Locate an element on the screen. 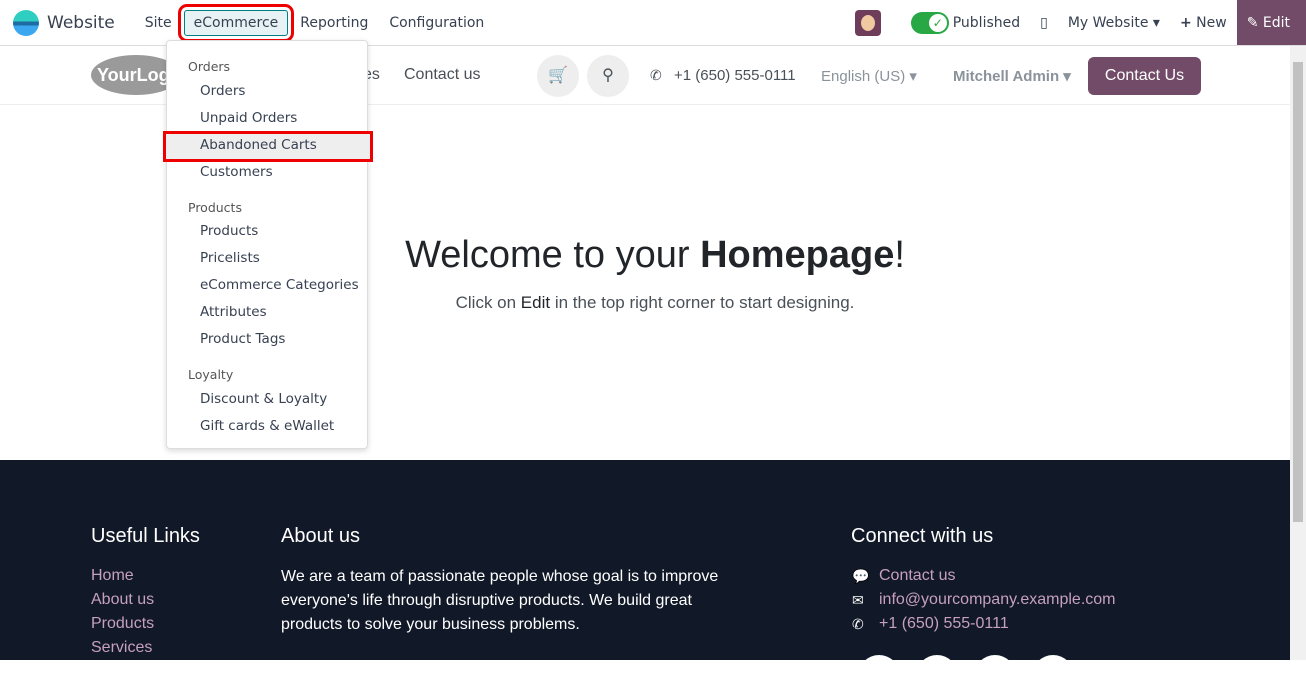 This screenshot has width=1306, height=697. published-label: Published is located at coordinates (986, 22).